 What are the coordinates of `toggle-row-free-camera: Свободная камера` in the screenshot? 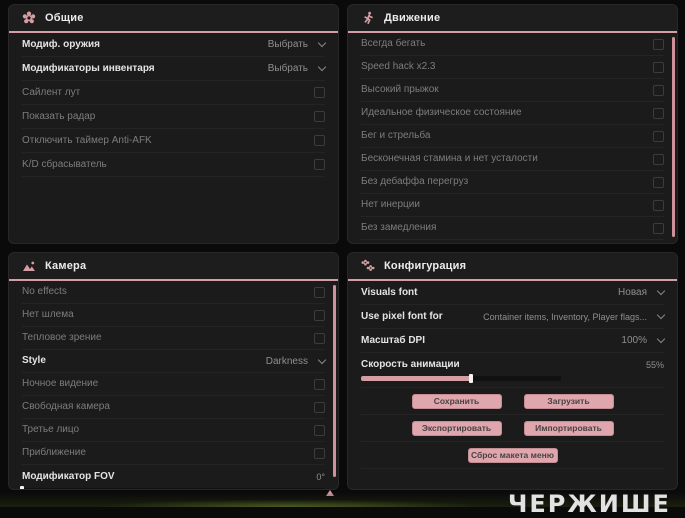 It's located at (173, 407).